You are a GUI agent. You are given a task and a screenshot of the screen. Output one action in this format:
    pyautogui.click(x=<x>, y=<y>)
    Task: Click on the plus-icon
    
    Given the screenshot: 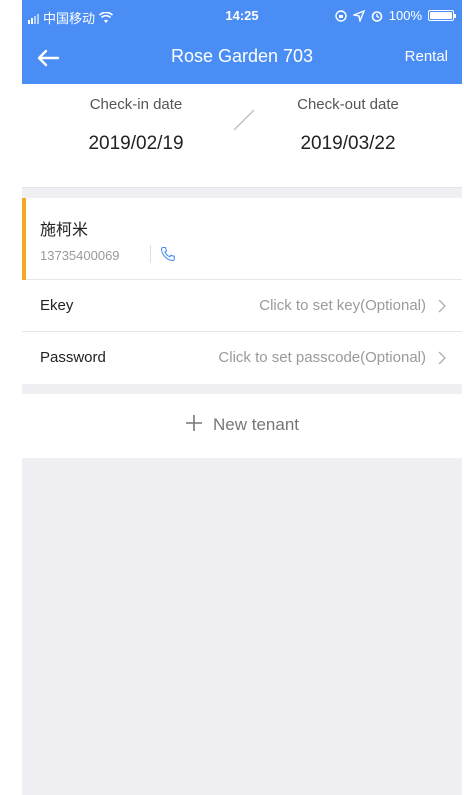 What is the action you would take?
    pyautogui.click(x=194, y=423)
    